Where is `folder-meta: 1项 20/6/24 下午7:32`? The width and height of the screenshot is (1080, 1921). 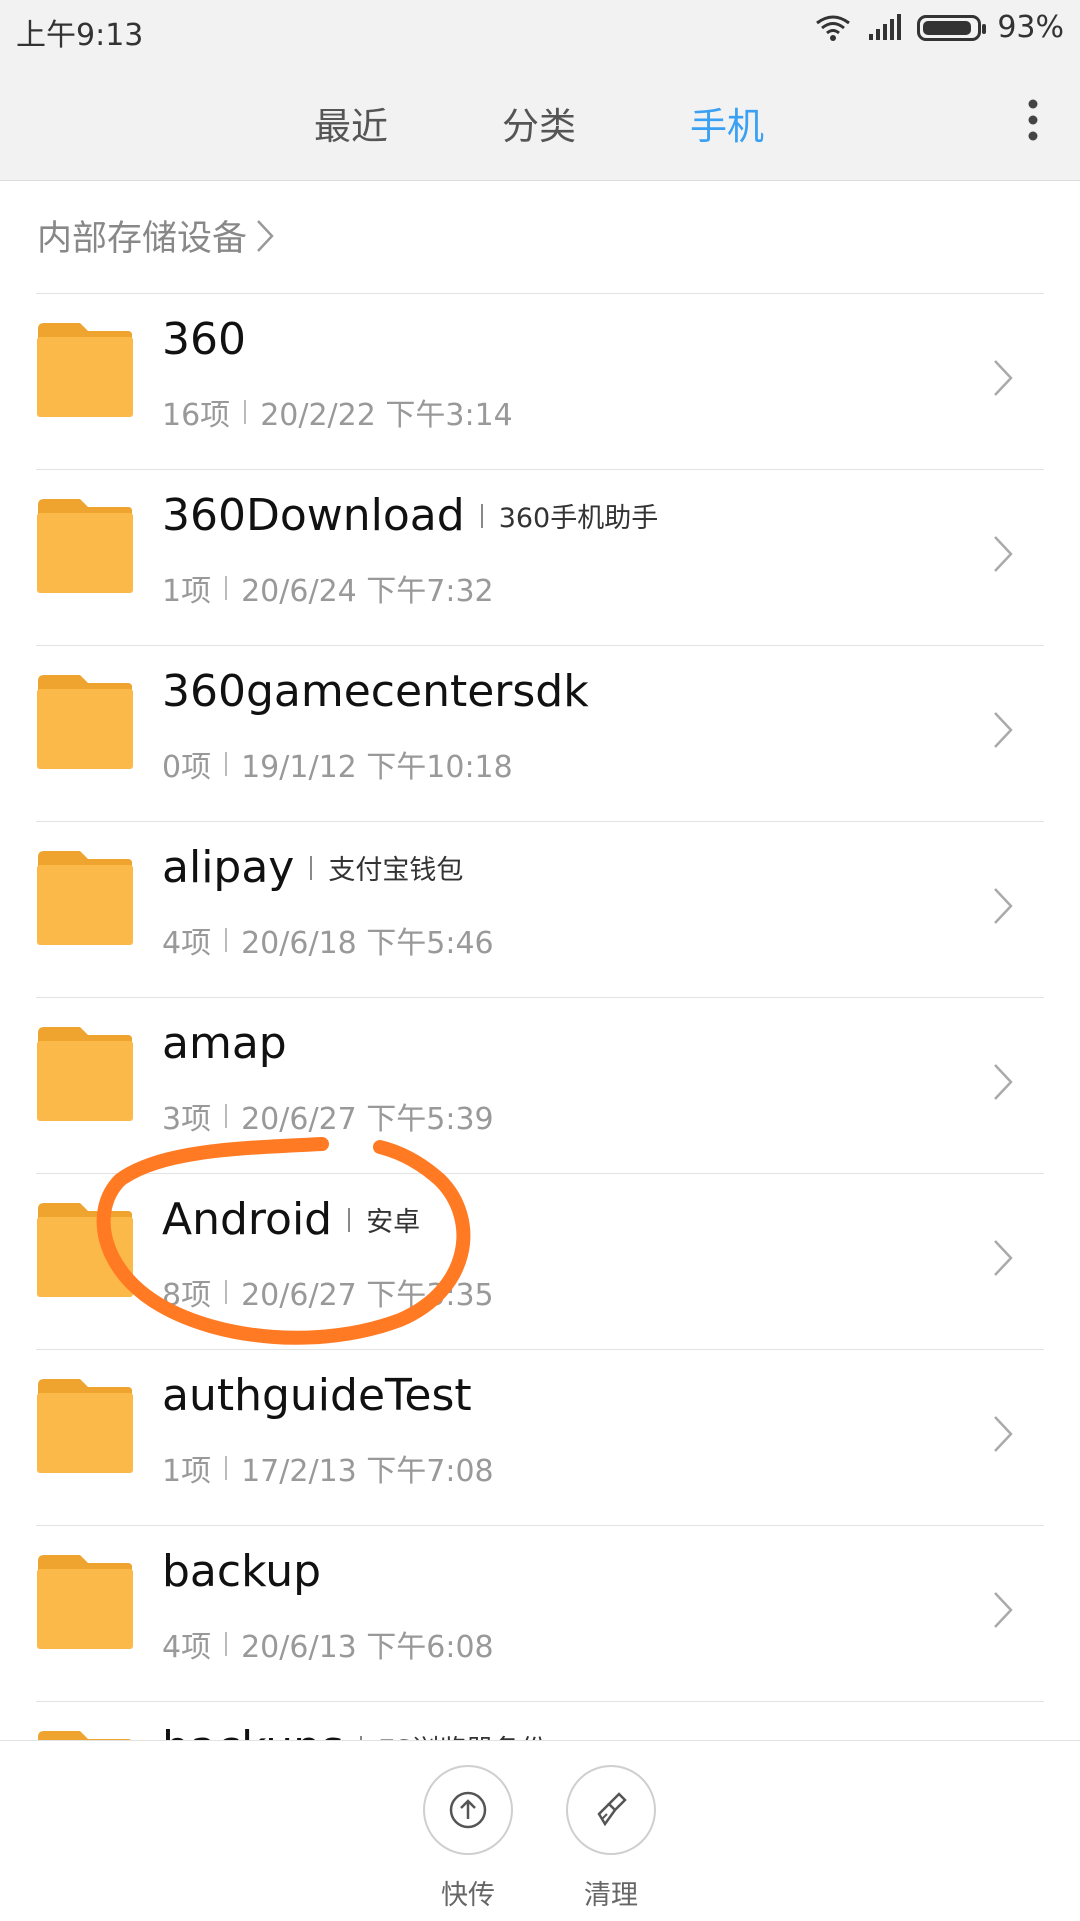 folder-meta: 1项 20/6/24 下午7:32 is located at coordinates (328, 588).